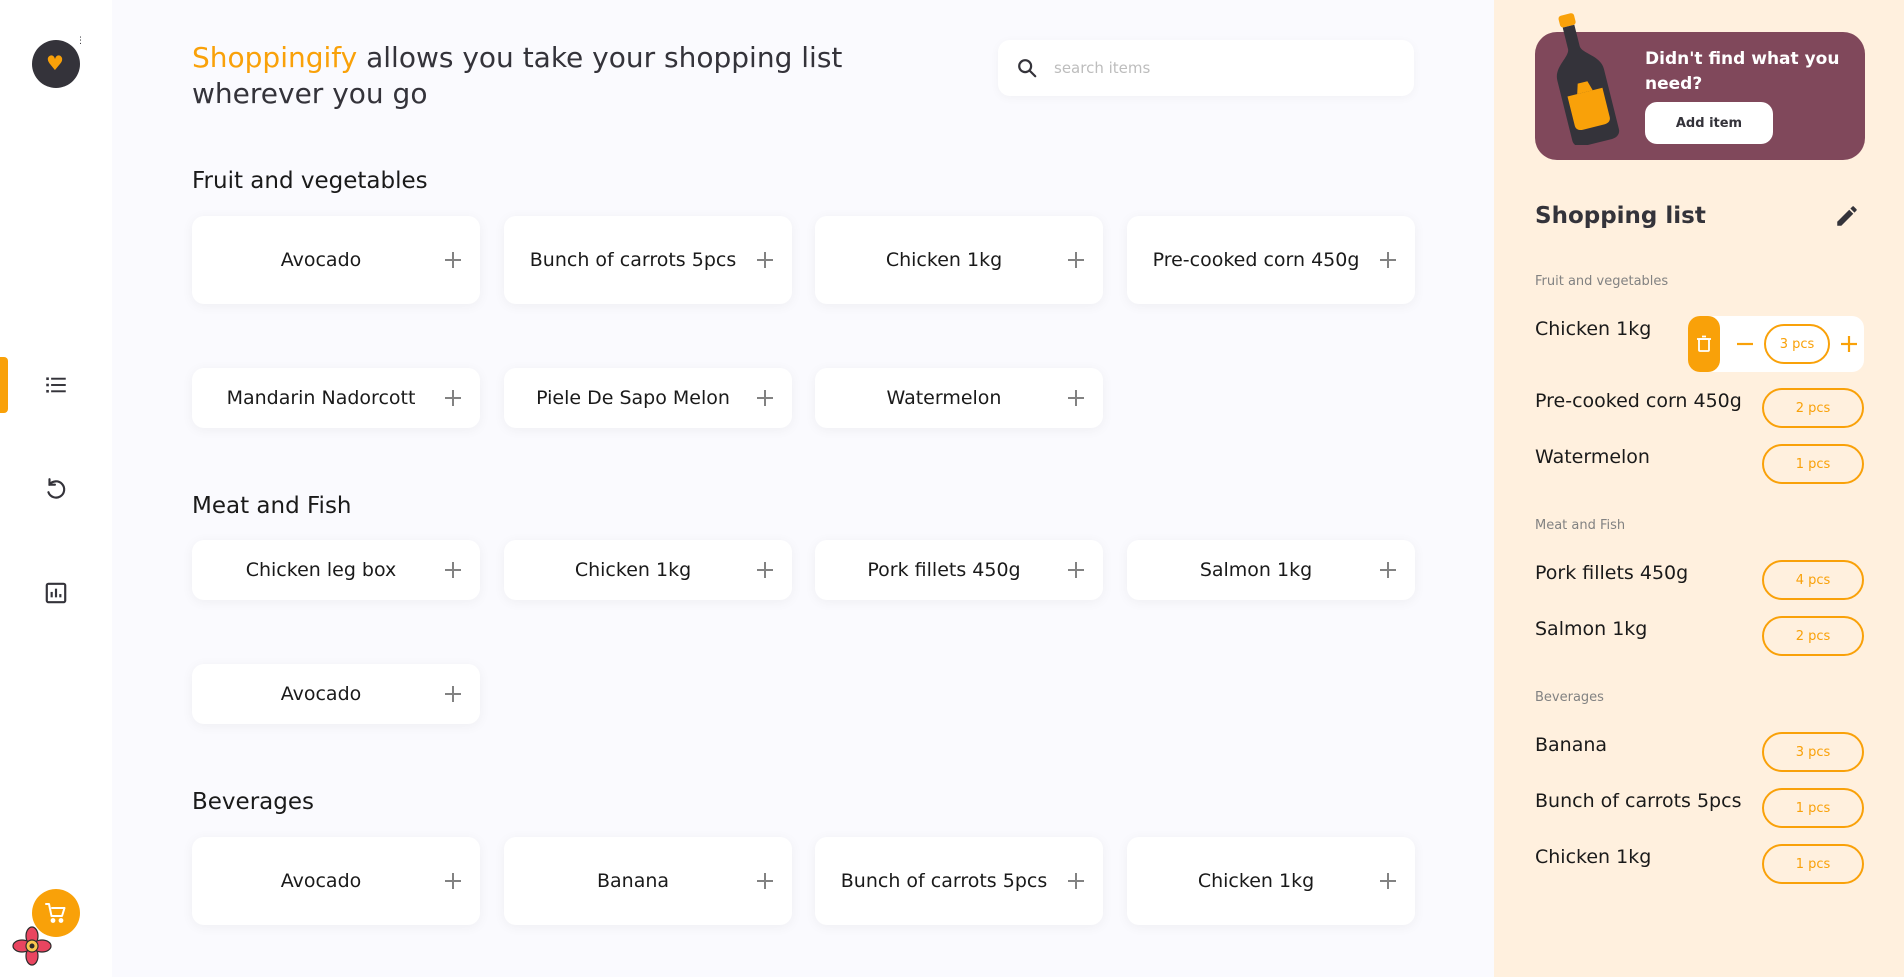  Describe the element at coordinates (1569, 697) in the screenshot. I see `list-category-title: Beverages` at that location.